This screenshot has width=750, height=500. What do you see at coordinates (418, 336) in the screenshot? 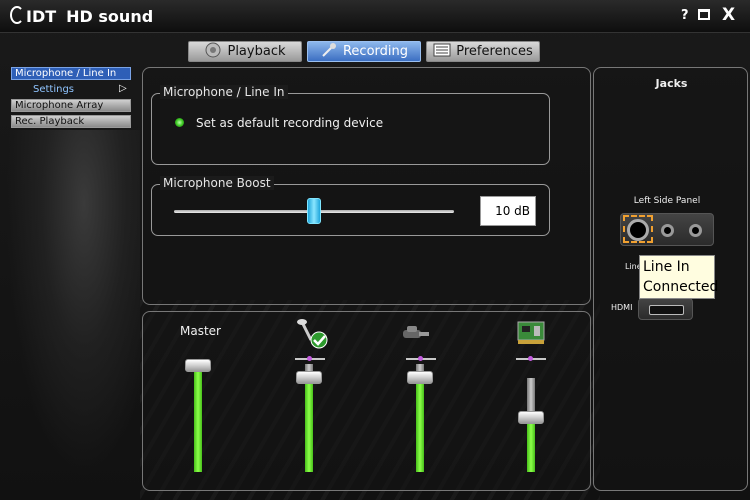
I see `line-in-plug-icon` at bounding box center [418, 336].